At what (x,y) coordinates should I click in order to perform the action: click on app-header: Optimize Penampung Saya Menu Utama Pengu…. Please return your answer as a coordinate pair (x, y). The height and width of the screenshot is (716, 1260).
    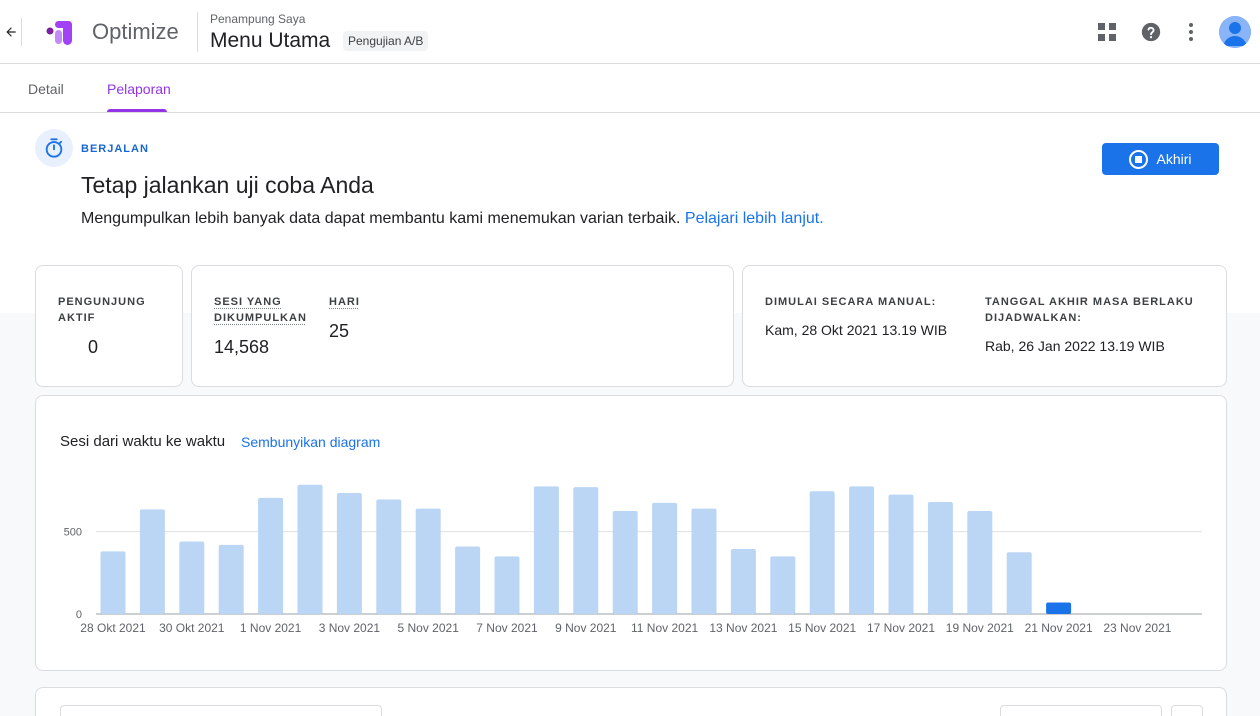
    Looking at the image, I should click on (630, 32).